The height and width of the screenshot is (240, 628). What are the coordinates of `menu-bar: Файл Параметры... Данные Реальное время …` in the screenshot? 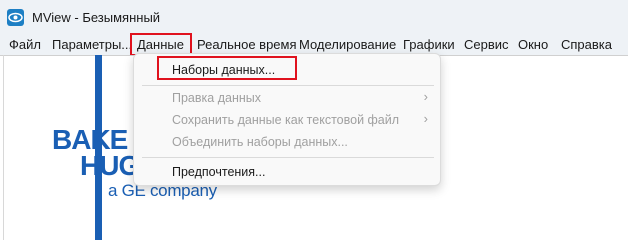 It's located at (314, 44).